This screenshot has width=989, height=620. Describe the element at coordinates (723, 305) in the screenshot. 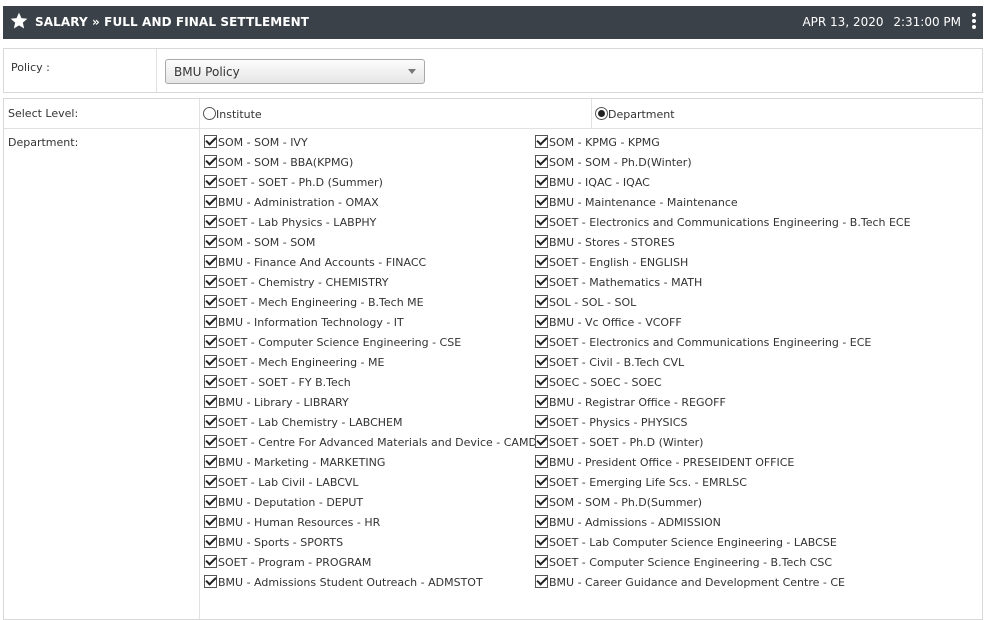

I see `department-checkbox-item: SOL - SOL - SOL` at that location.